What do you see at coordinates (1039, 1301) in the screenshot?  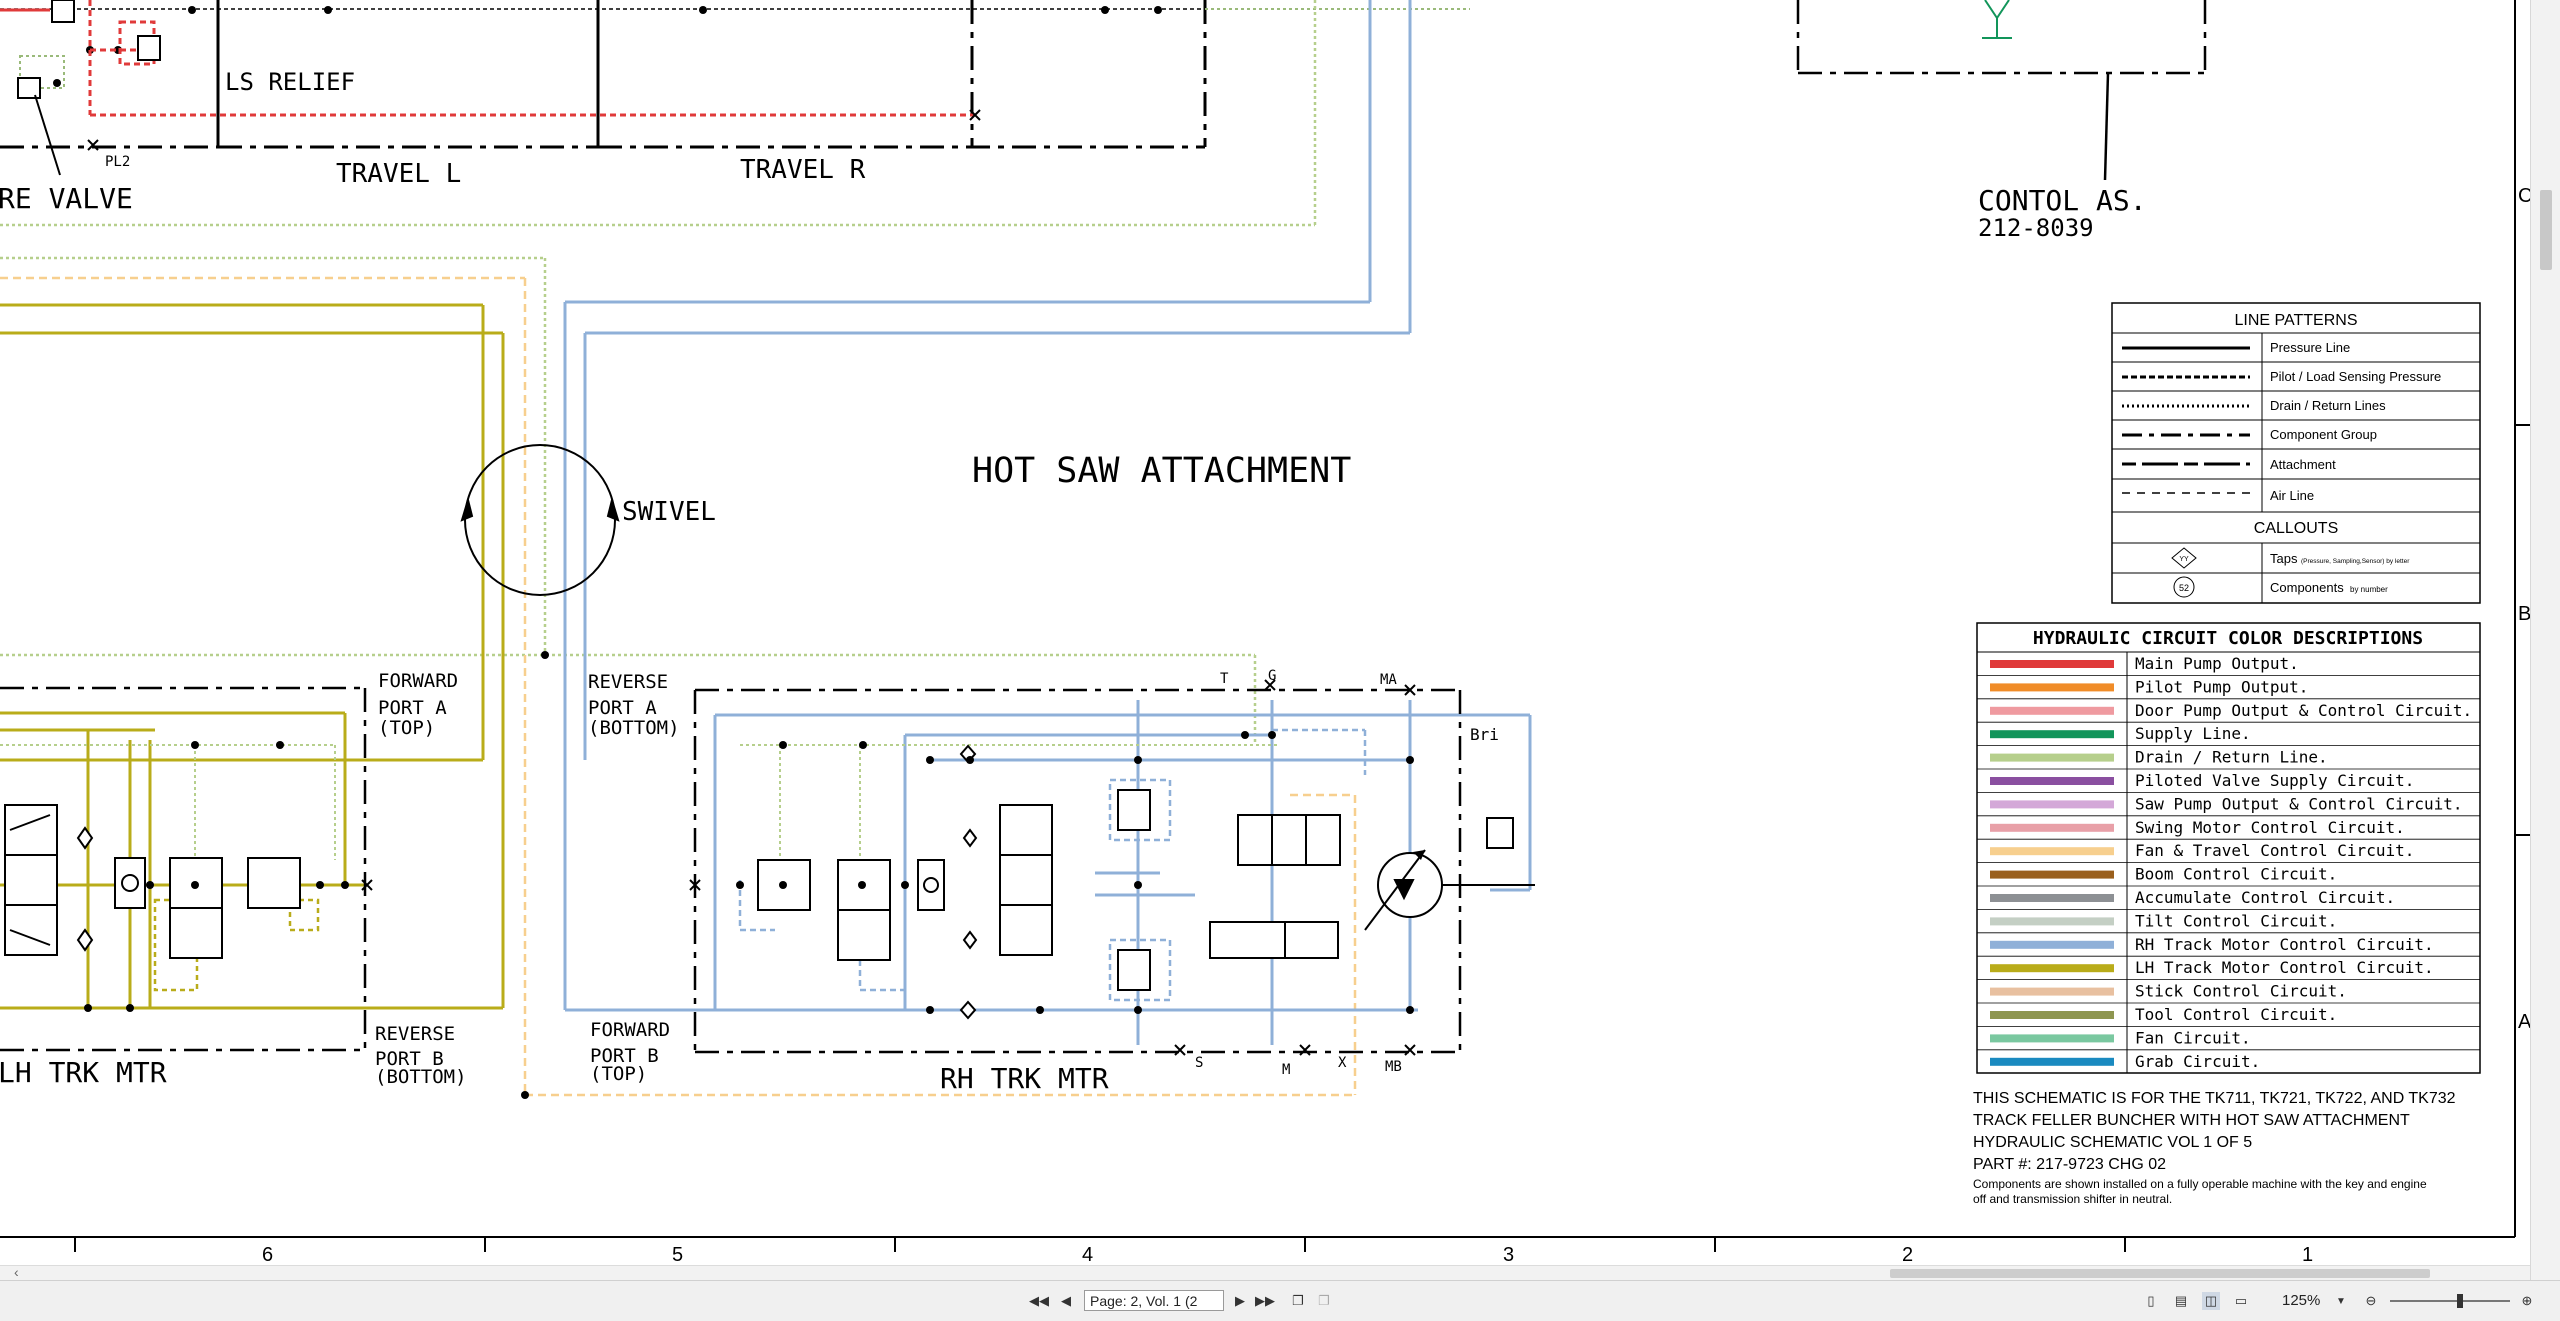 I see `first-page-icon: ◀◀` at bounding box center [1039, 1301].